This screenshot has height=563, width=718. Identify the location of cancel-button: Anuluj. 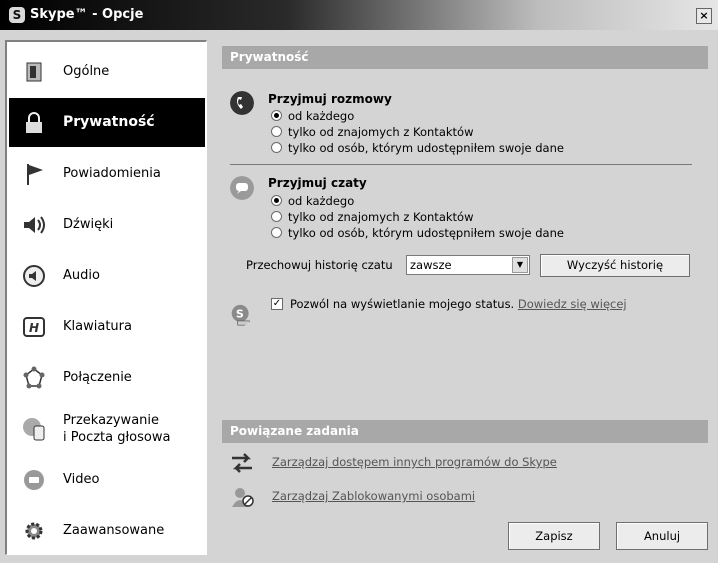
(662, 536).